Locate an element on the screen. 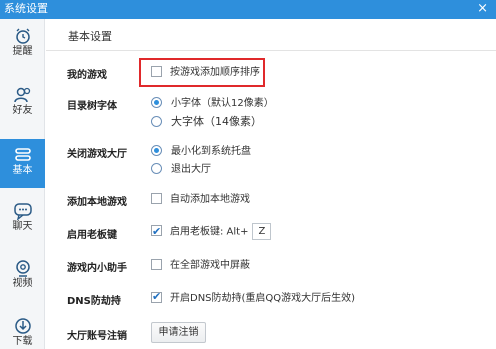  radio-small-font: 小字体（默认12像素） is located at coordinates (212, 103).